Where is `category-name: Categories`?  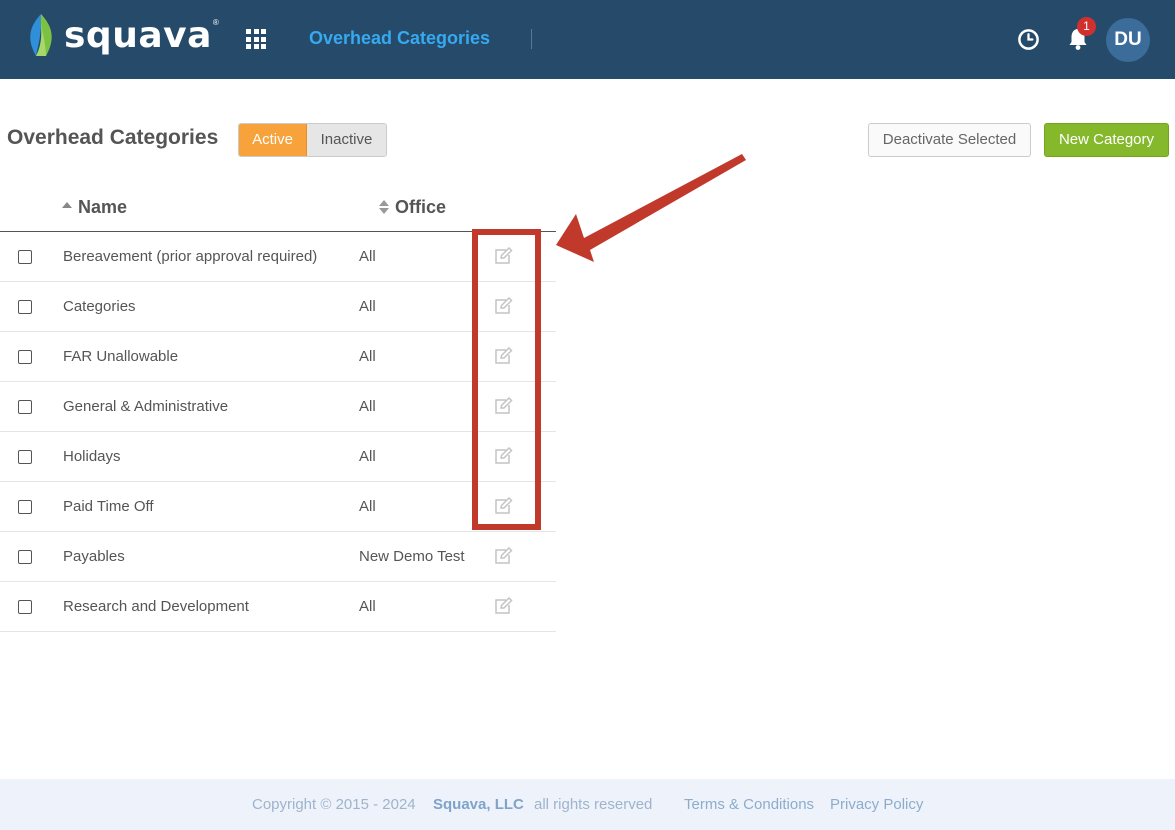
category-name: Categories is located at coordinates (99, 306).